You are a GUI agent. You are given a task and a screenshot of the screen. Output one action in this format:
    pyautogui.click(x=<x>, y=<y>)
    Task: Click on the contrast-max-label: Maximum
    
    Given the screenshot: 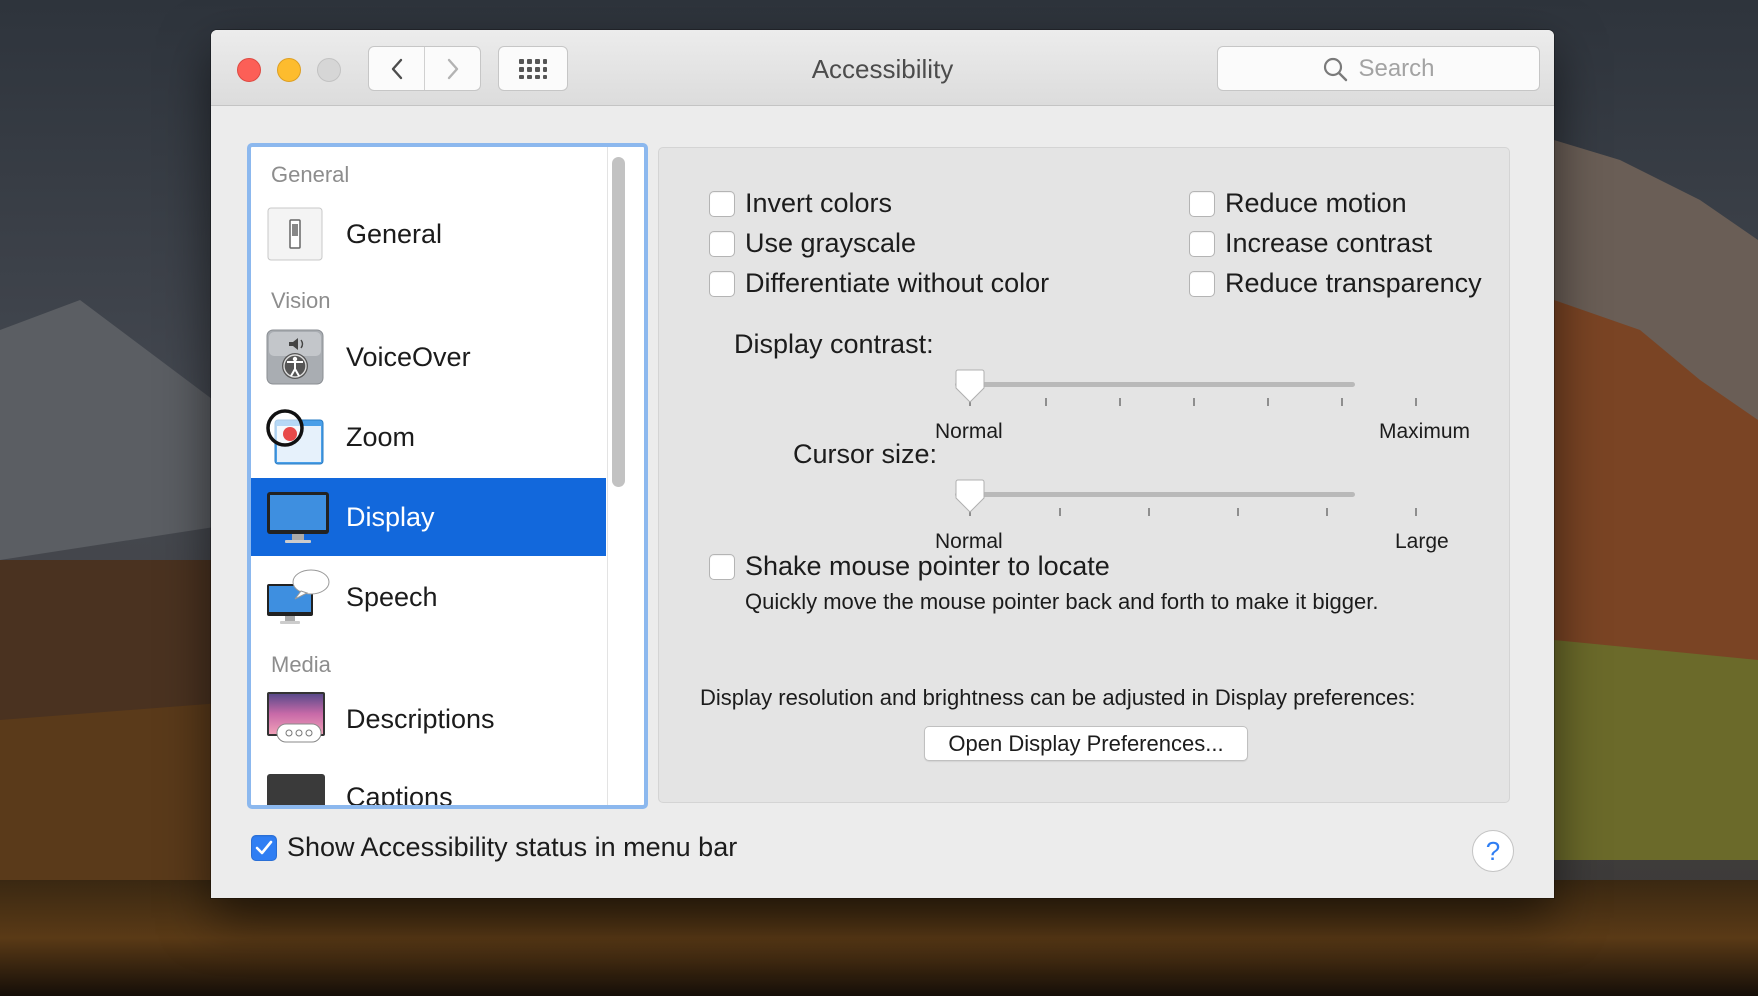 What is the action you would take?
    pyautogui.click(x=1425, y=431)
    